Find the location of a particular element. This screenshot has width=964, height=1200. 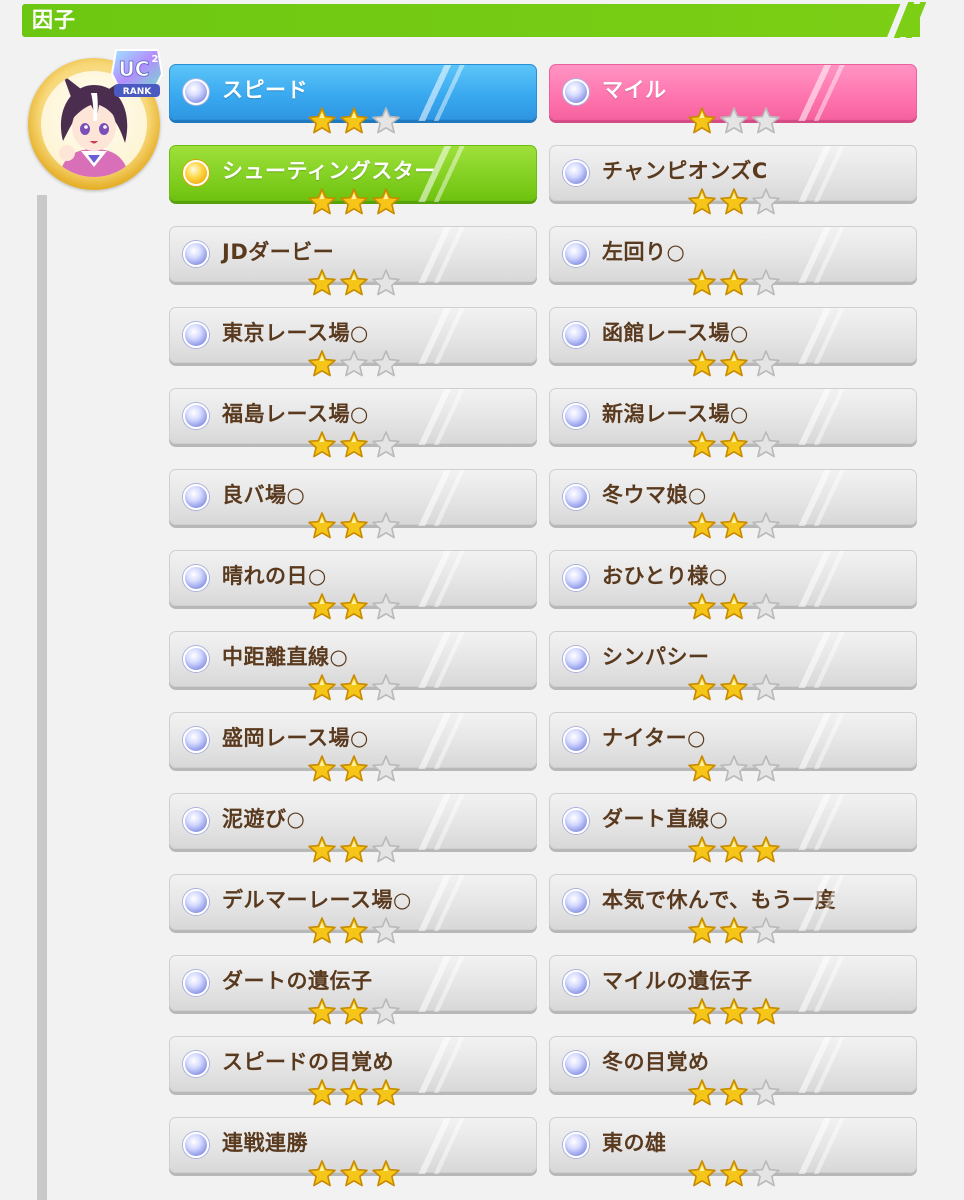

factor-label: 東の雄 is located at coordinates (634, 1143).